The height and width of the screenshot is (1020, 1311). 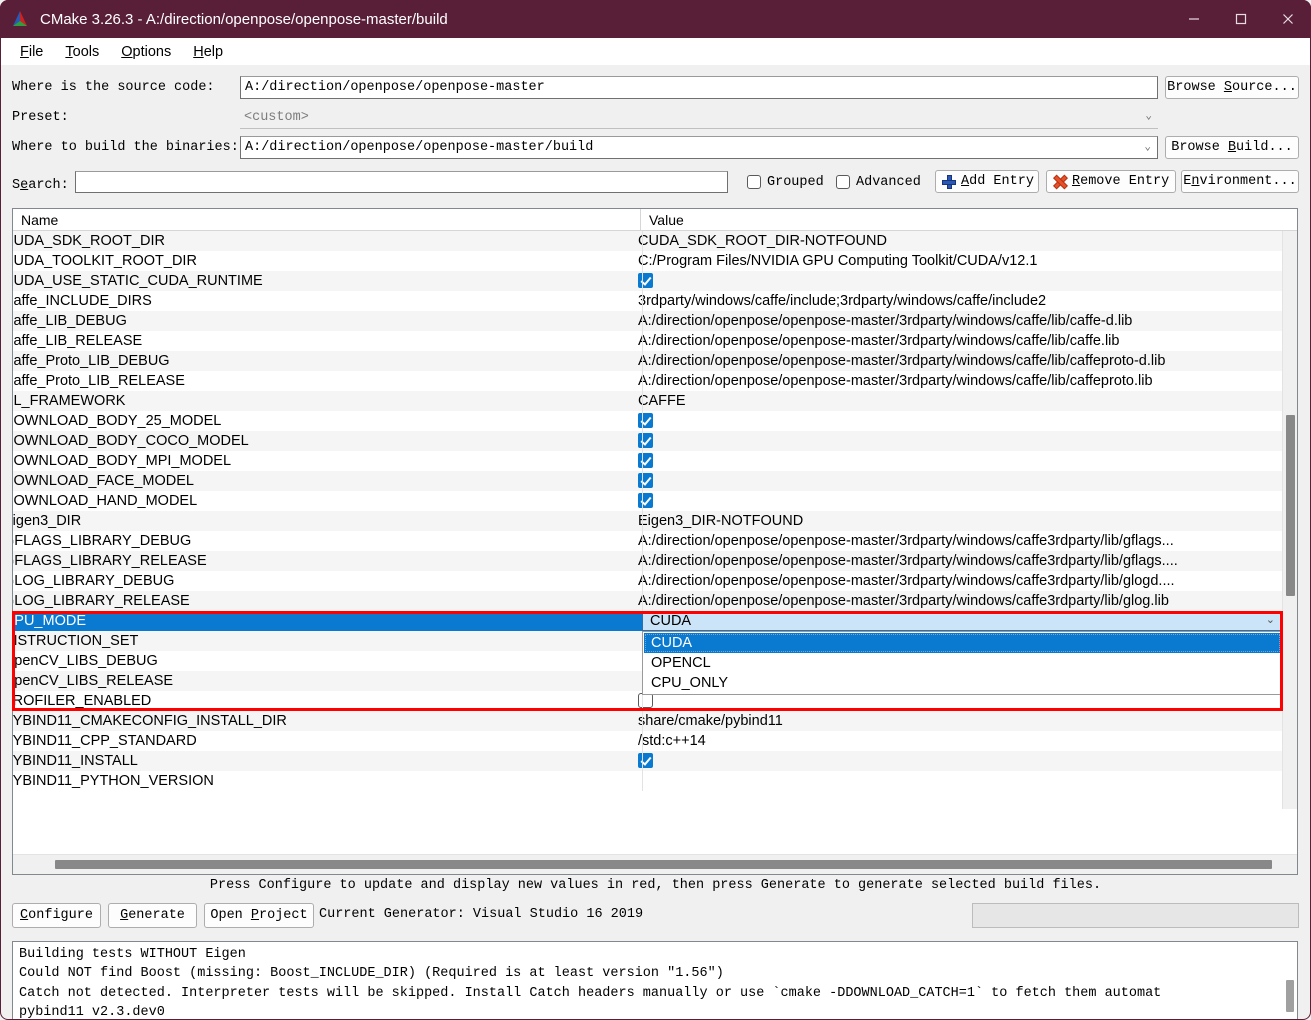 I want to click on cache-entry-value: Eigen3_DIR-NOTFOUND, so click(x=956, y=521).